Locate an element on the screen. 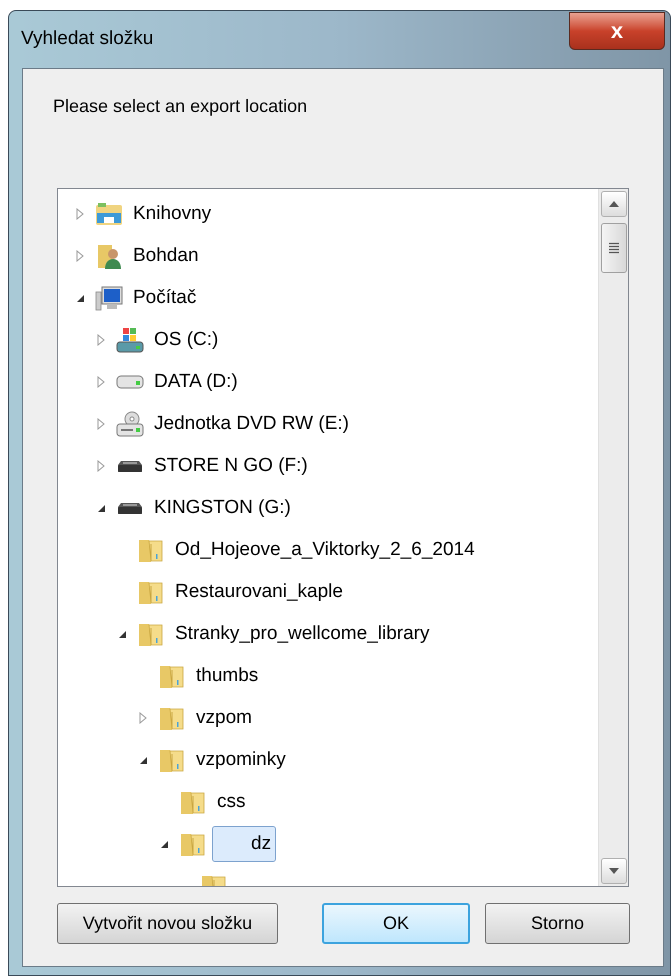  dvd-drive-icon is located at coordinates (130, 424).